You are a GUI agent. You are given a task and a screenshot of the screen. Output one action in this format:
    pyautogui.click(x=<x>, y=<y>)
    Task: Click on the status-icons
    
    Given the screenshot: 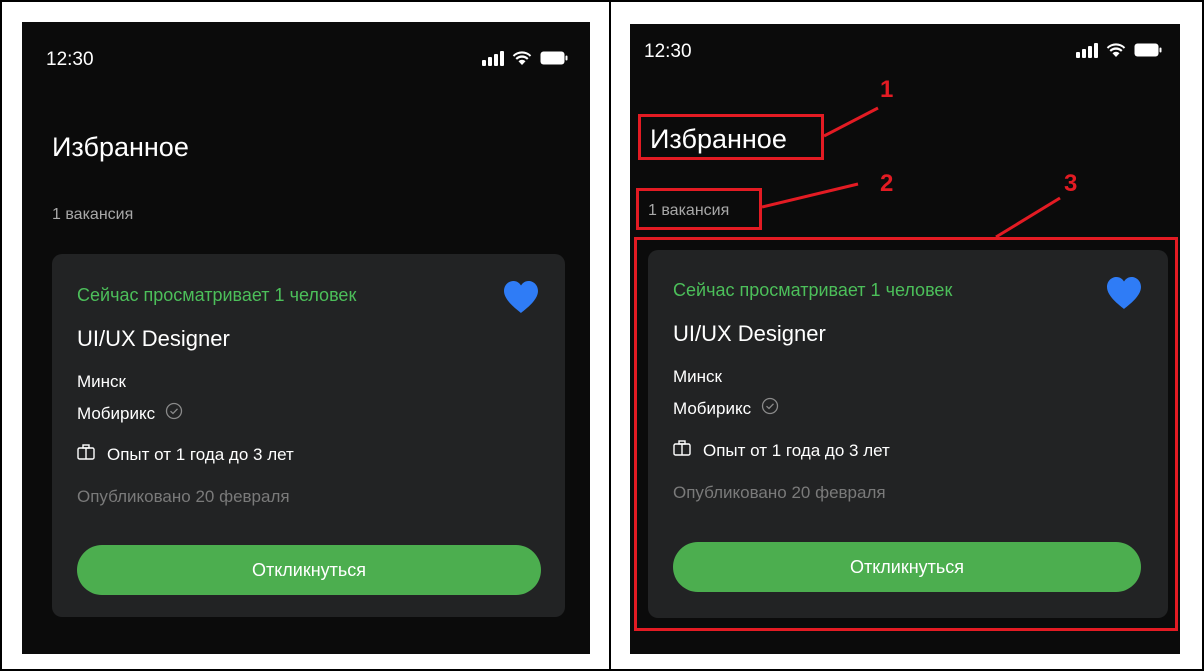 What is the action you would take?
    pyautogui.click(x=525, y=58)
    